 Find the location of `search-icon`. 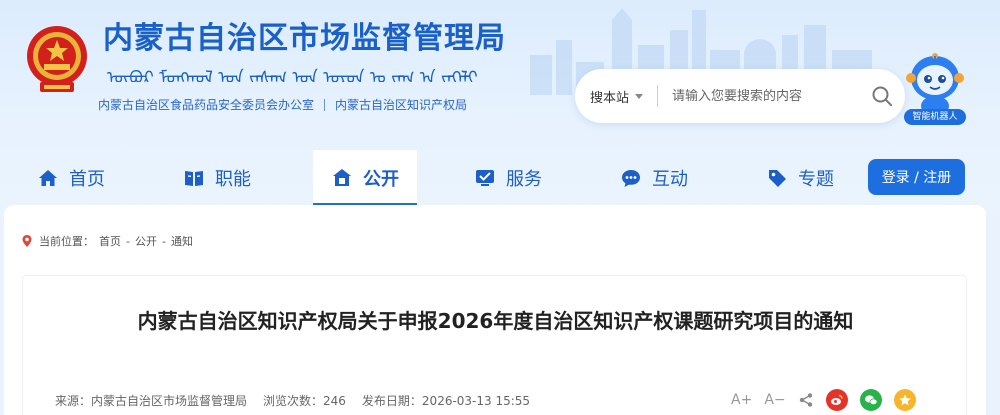

search-icon is located at coordinates (882, 96).